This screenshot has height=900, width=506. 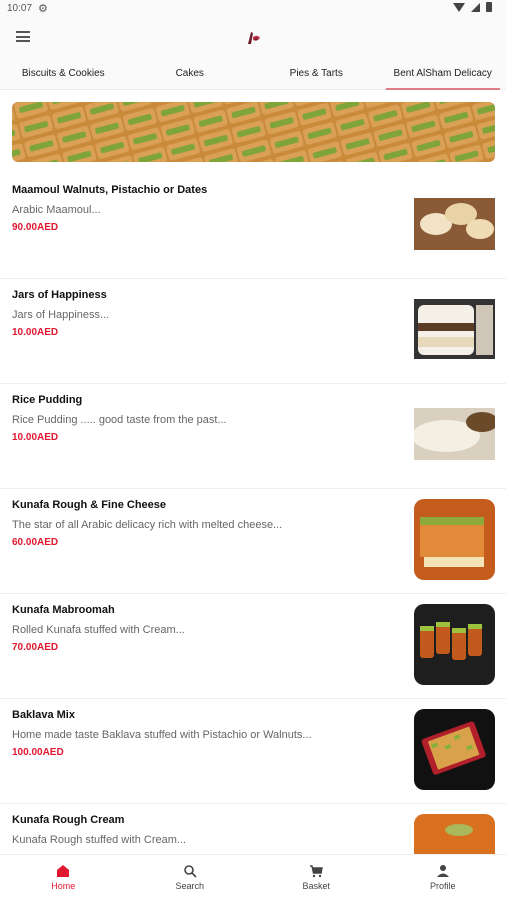 What do you see at coordinates (110, 190) in the screenshot?
I see `item-name: Maamoul Walnuts, Pistachio or Dates` at bounding box center [110, 190].